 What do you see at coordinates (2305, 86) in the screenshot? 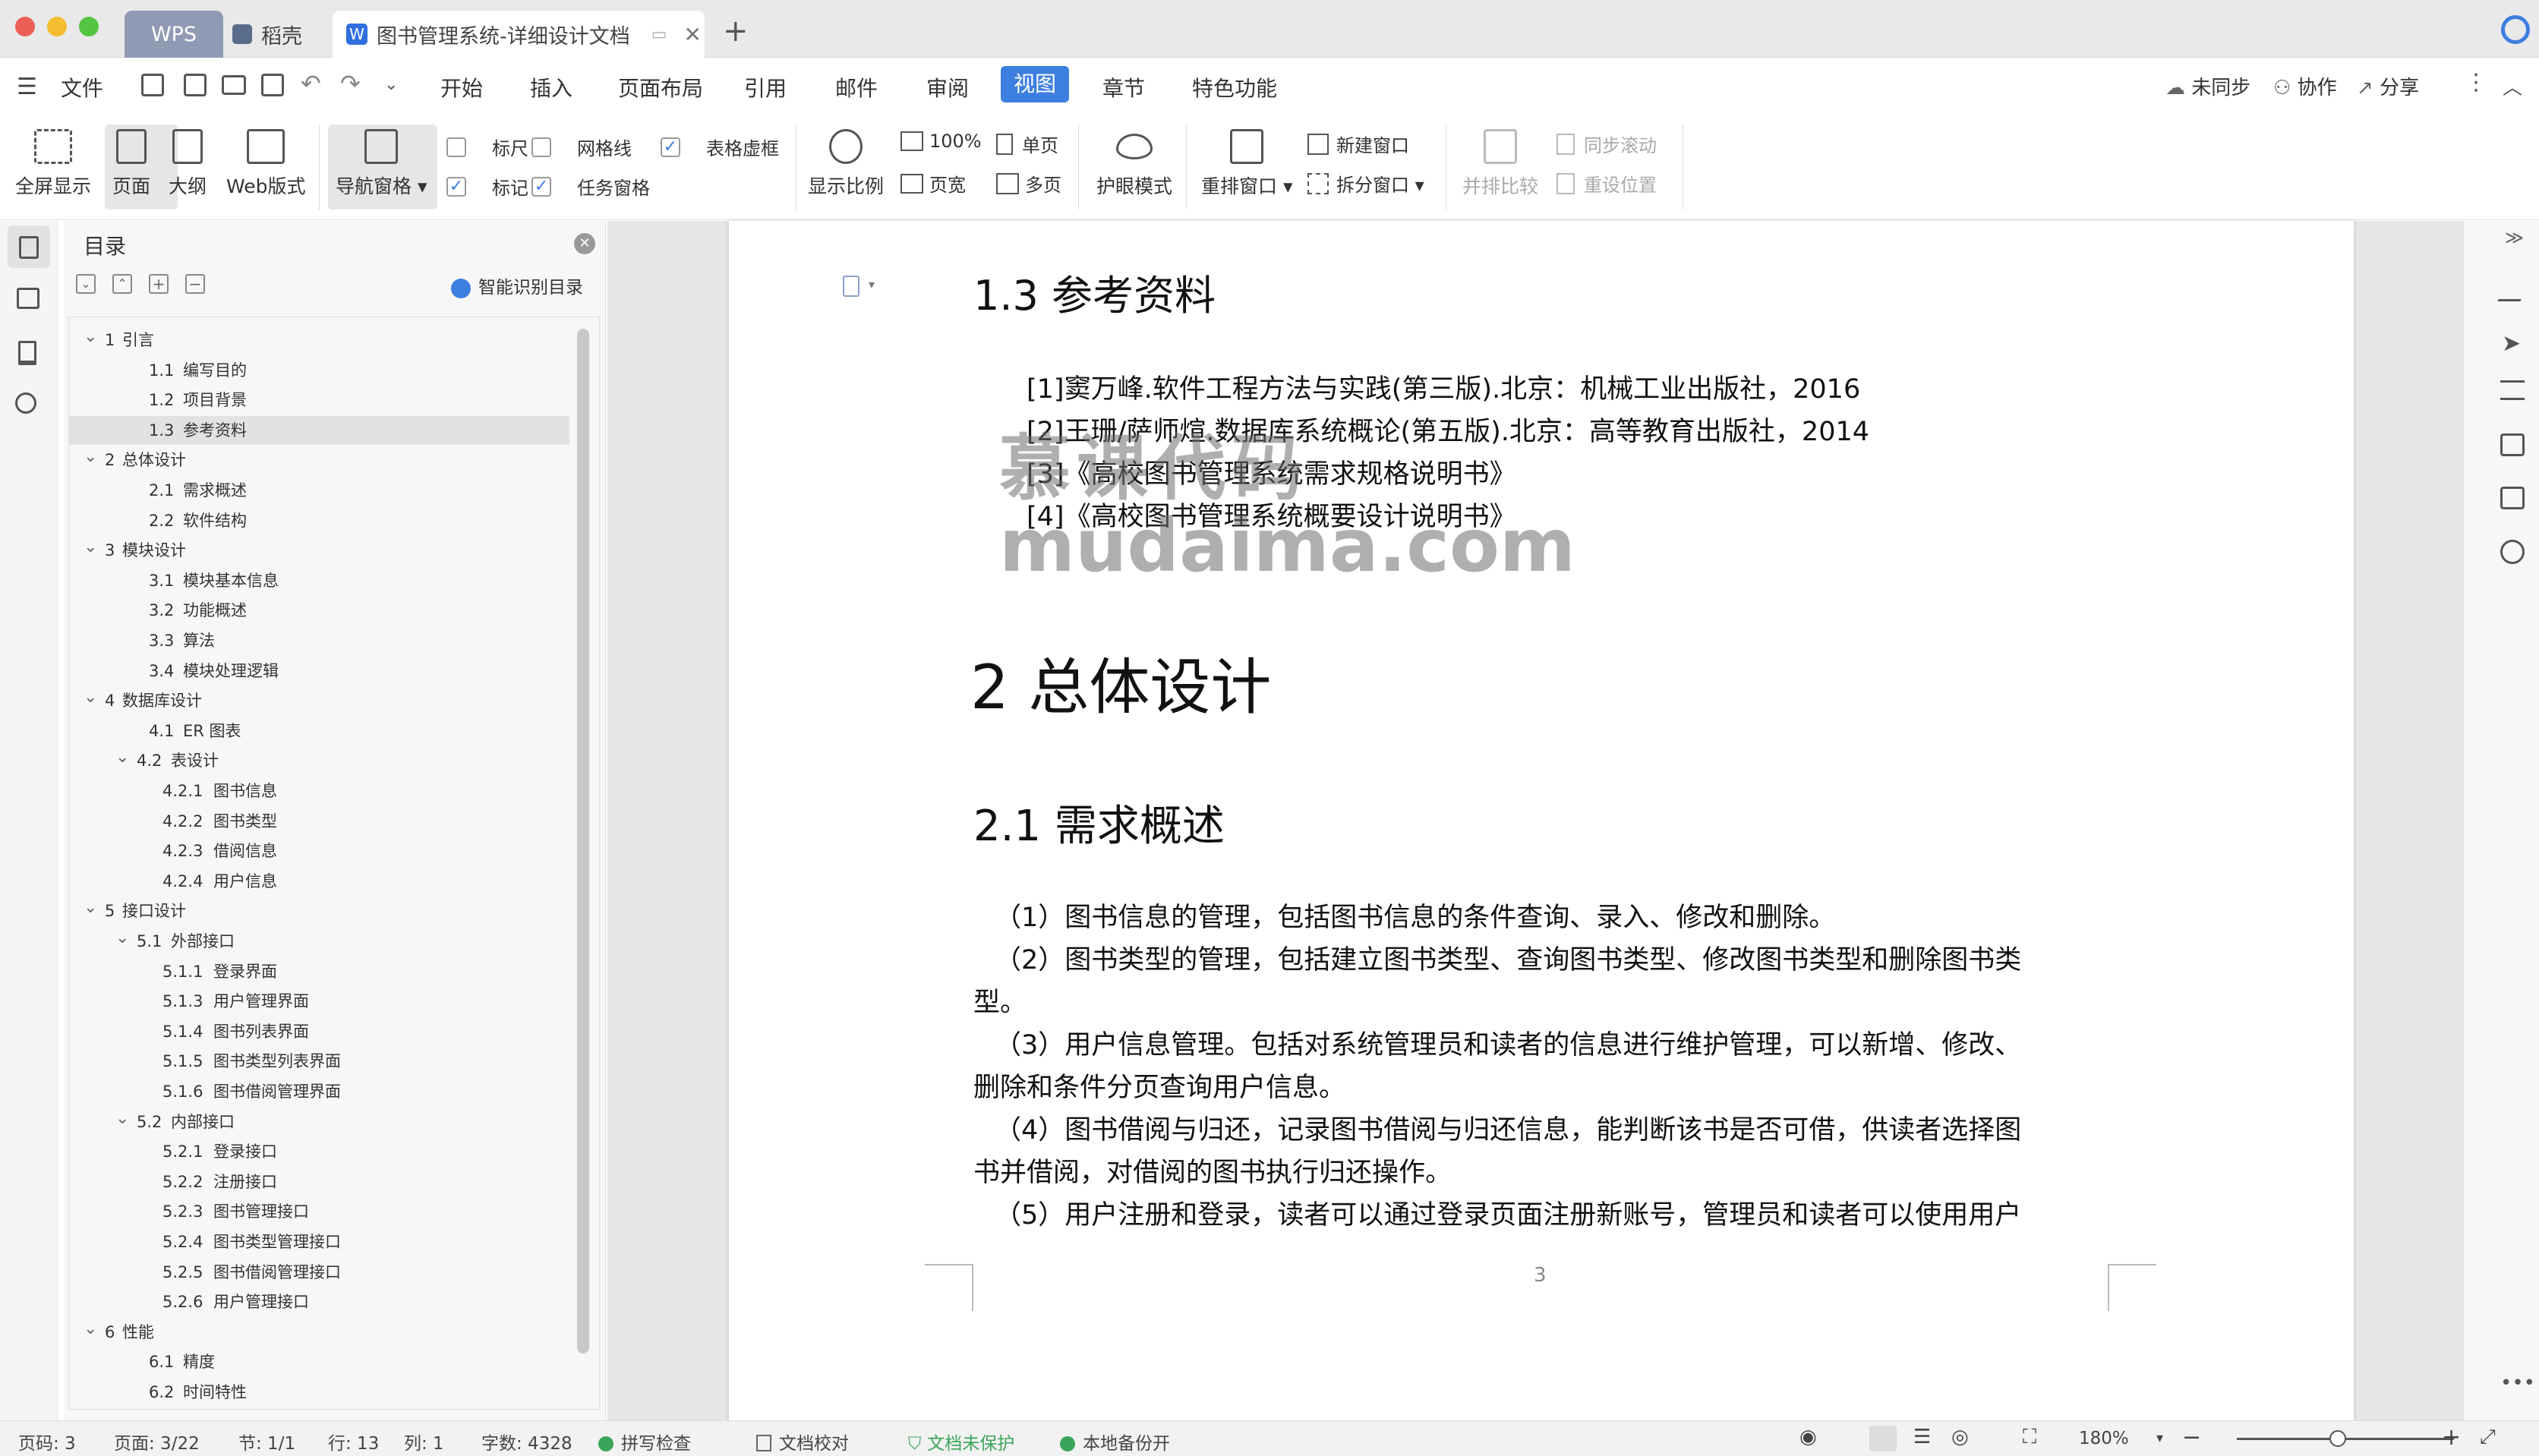
I see `collab-button: ⚇ 协作` at bounding box center [2305, 86].